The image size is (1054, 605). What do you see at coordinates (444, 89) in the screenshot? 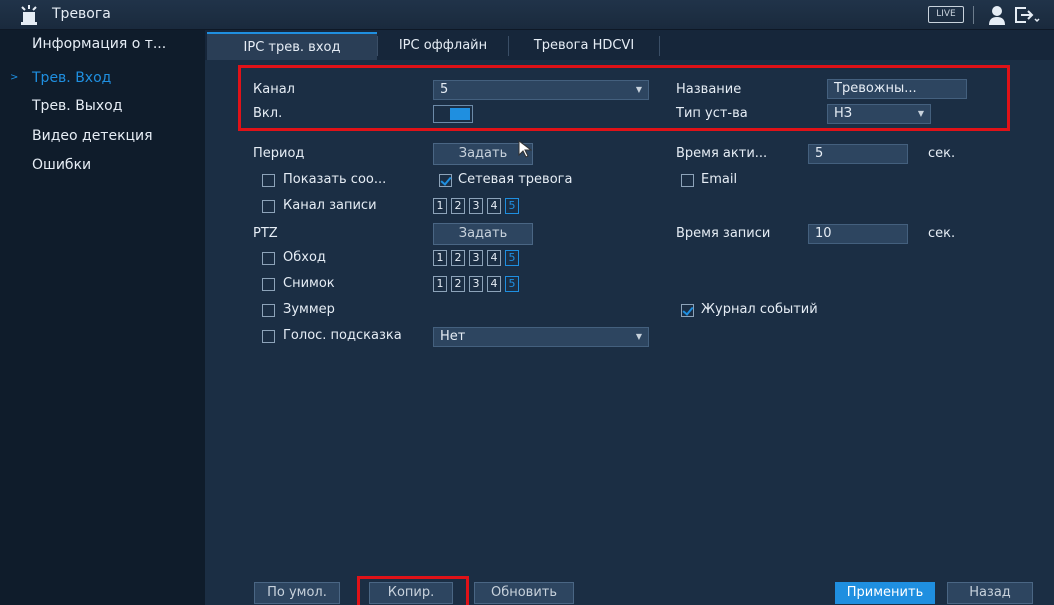
I see `channel-value: 5` at bounding box center [444, 89].